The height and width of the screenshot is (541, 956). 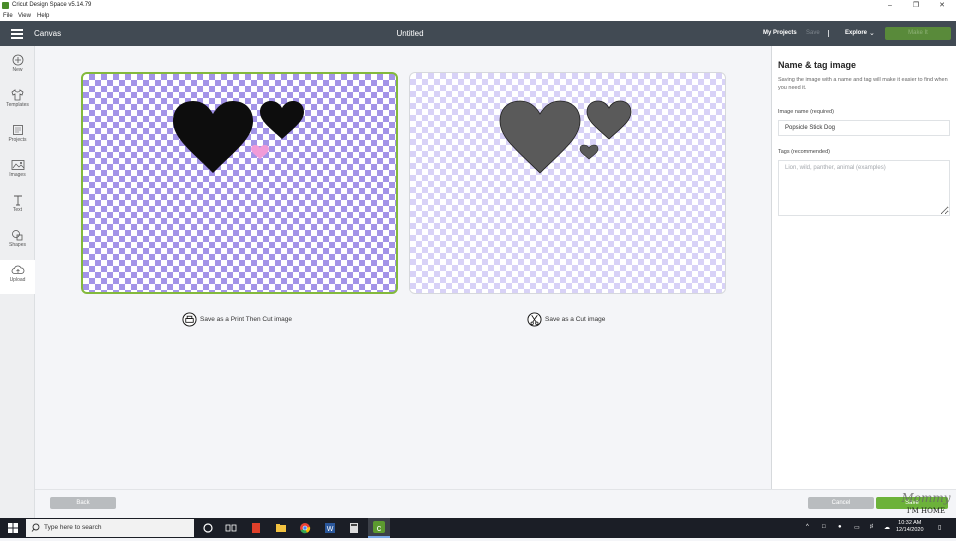 What do you see at coordinates (887, 527) in the screenshot?
I see `cloud-icon: ☁` at bounding box center [887, 527].